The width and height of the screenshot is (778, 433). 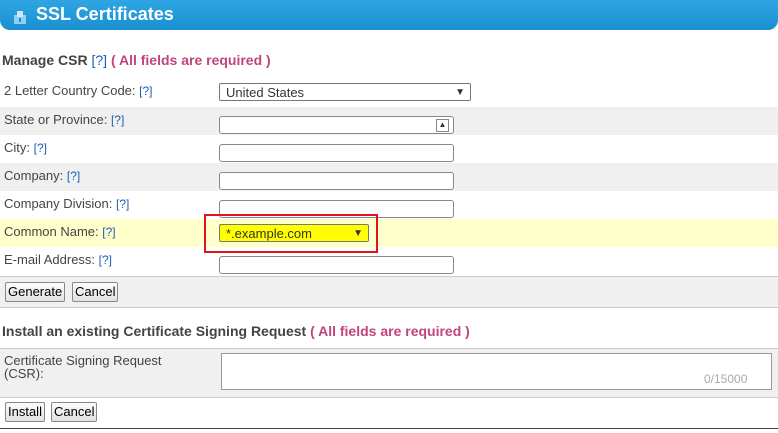 I want to click on install-button: Install, so click(x=25, y=412).